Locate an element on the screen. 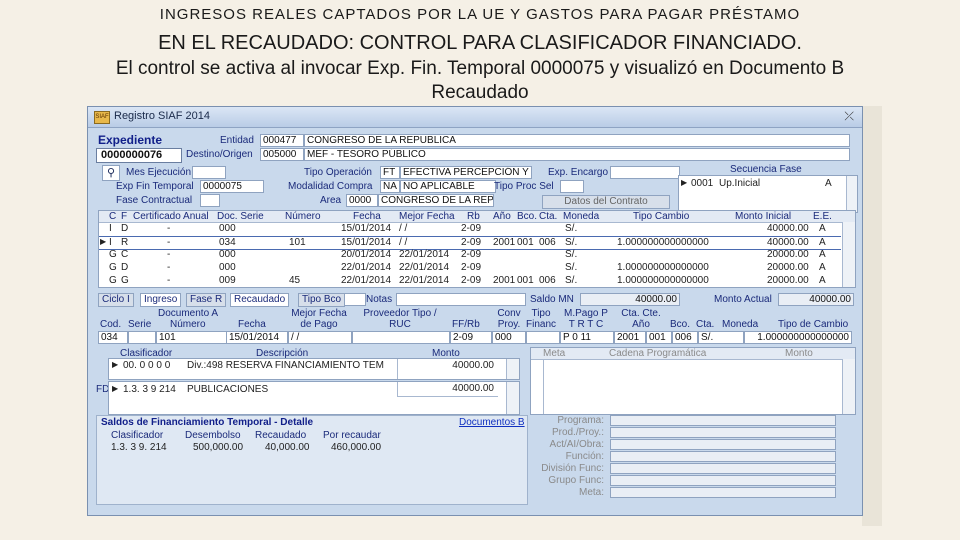 Image resolution: width=960 pixels, height=540 pixels. window-frame-edge is located at coordinates (872, 316).